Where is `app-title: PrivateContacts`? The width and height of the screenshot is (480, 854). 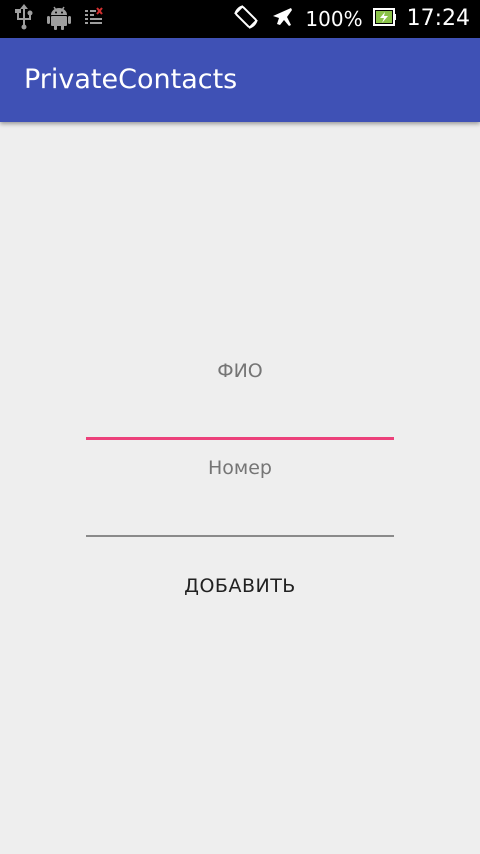
app-title: PrivateContacts is located at coordinates (131, 79).